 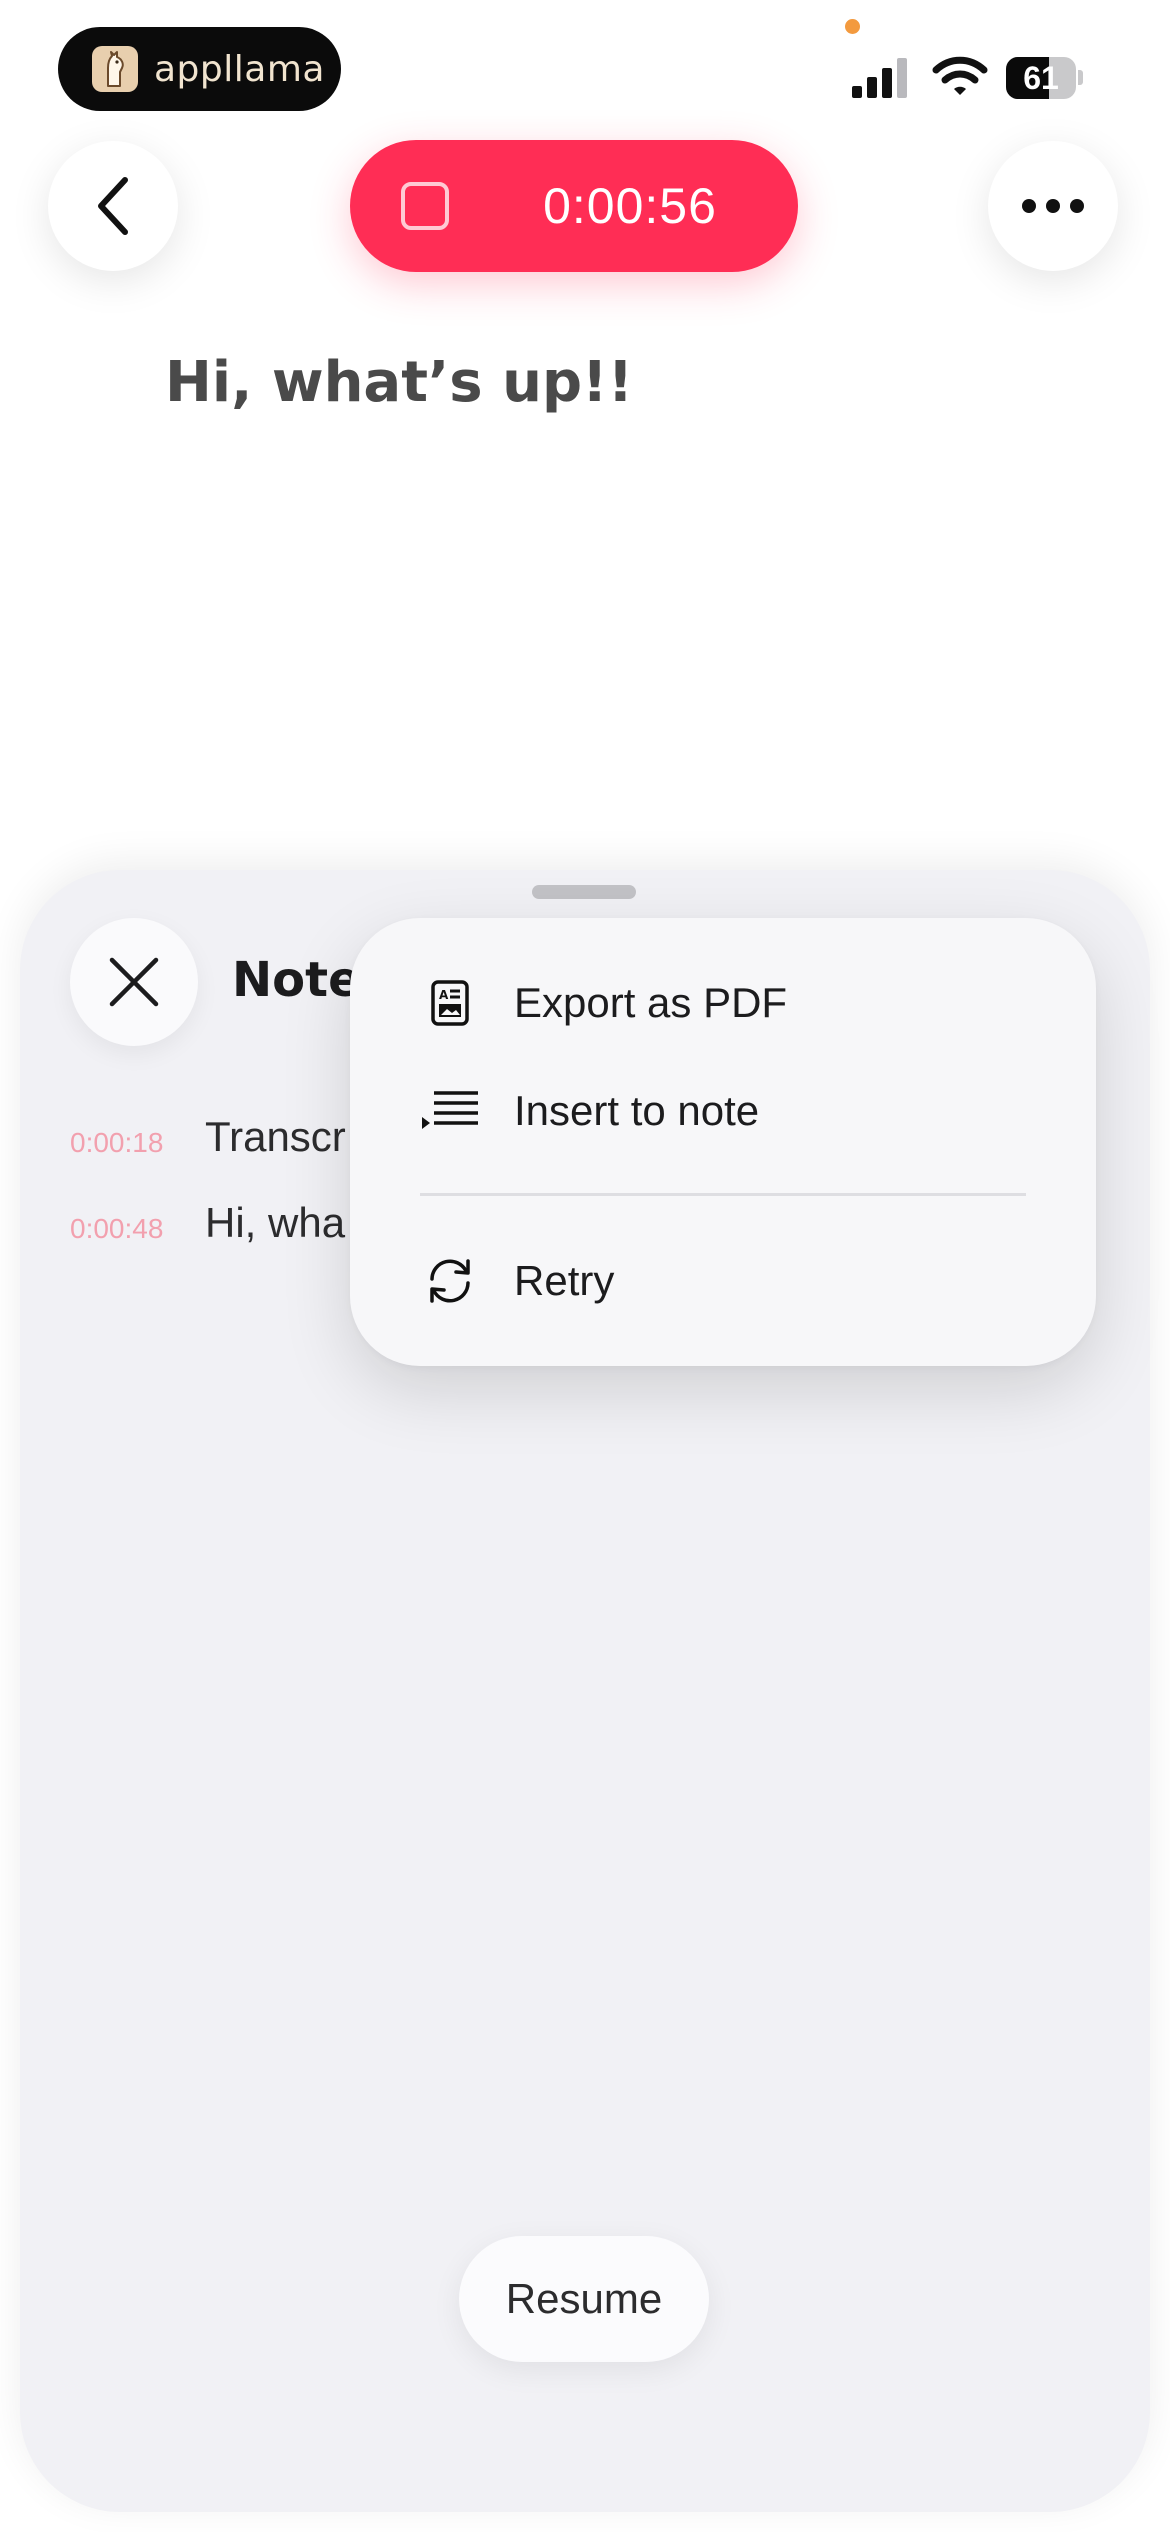 I want to click on sheet-grabber, so click(x=584, y=892).